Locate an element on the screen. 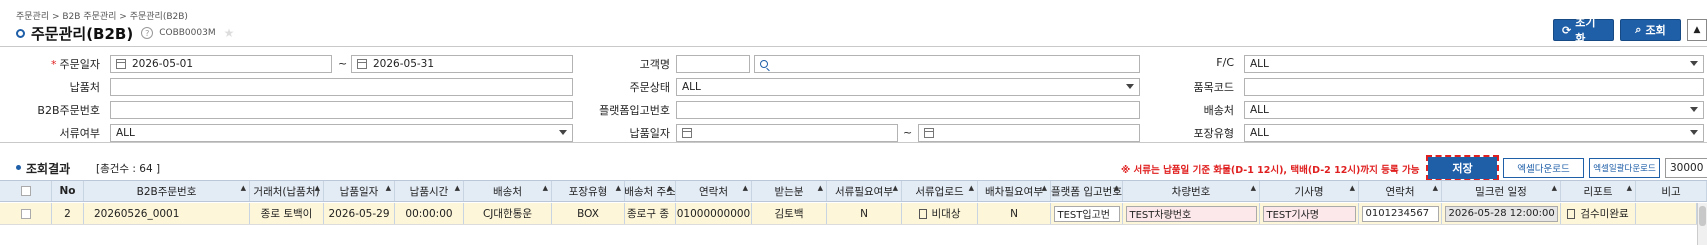 This screenshot has height=245, width=1707. item-code-field is located at coordinates (1474, 87).